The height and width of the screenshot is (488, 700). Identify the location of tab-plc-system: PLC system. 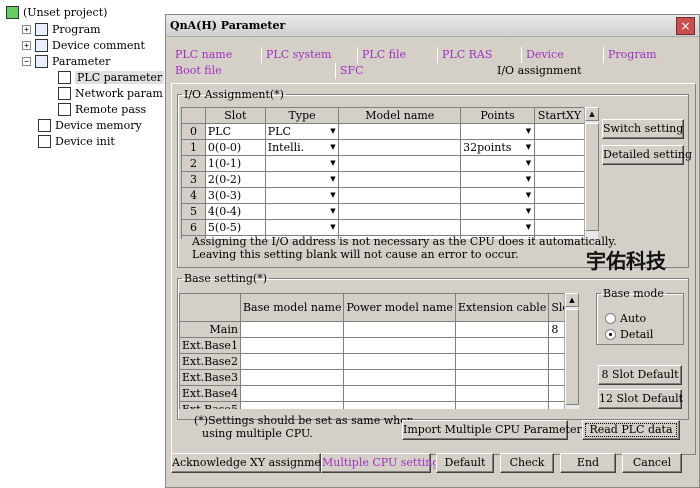
(296, 55).